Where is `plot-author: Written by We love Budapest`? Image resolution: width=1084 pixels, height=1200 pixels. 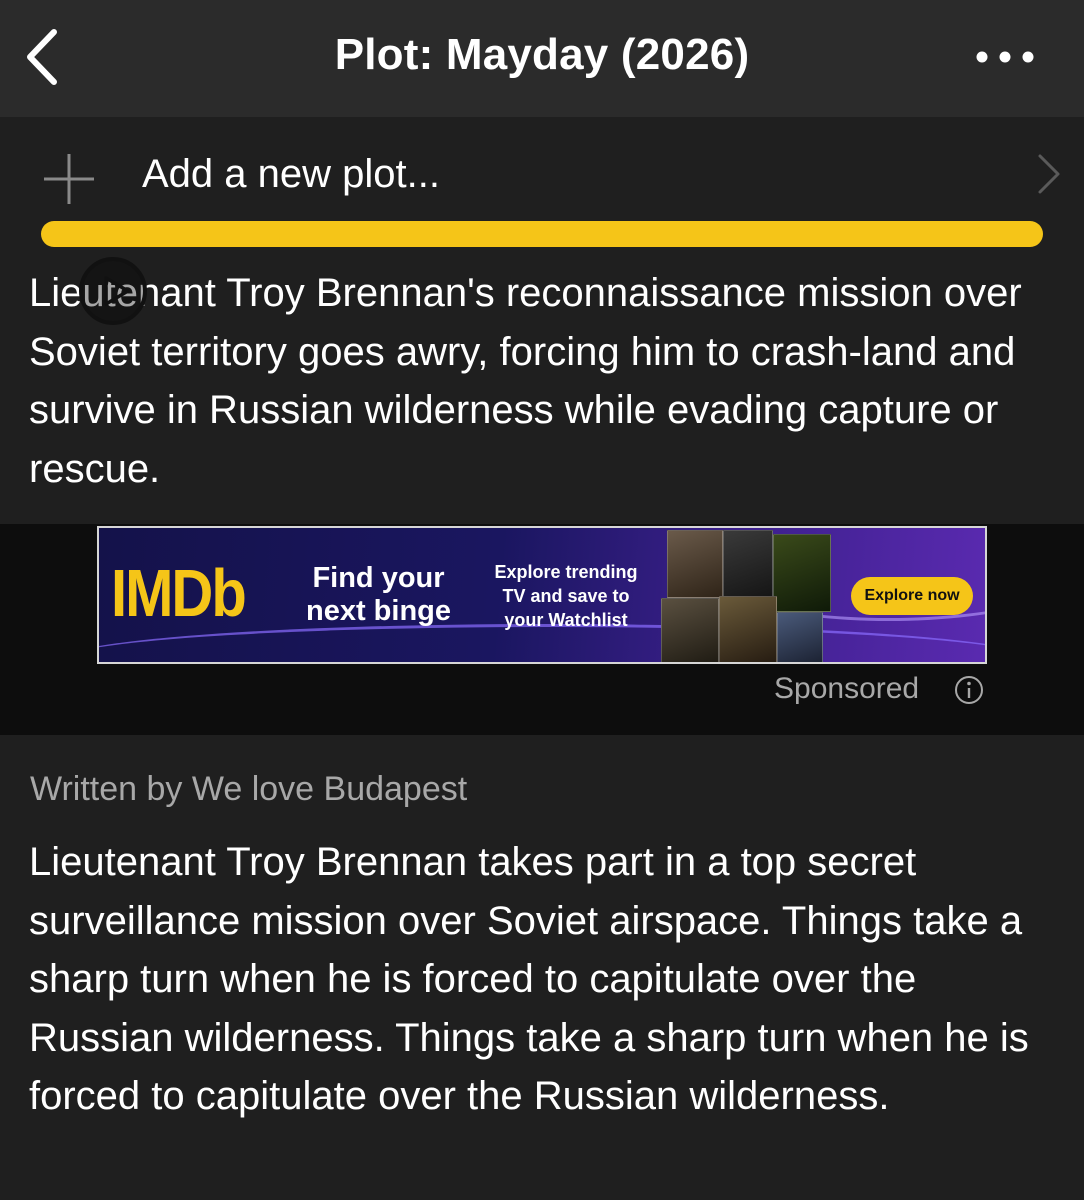
plot-author: Written by We love Budapest is located at coordinates (249, 789).